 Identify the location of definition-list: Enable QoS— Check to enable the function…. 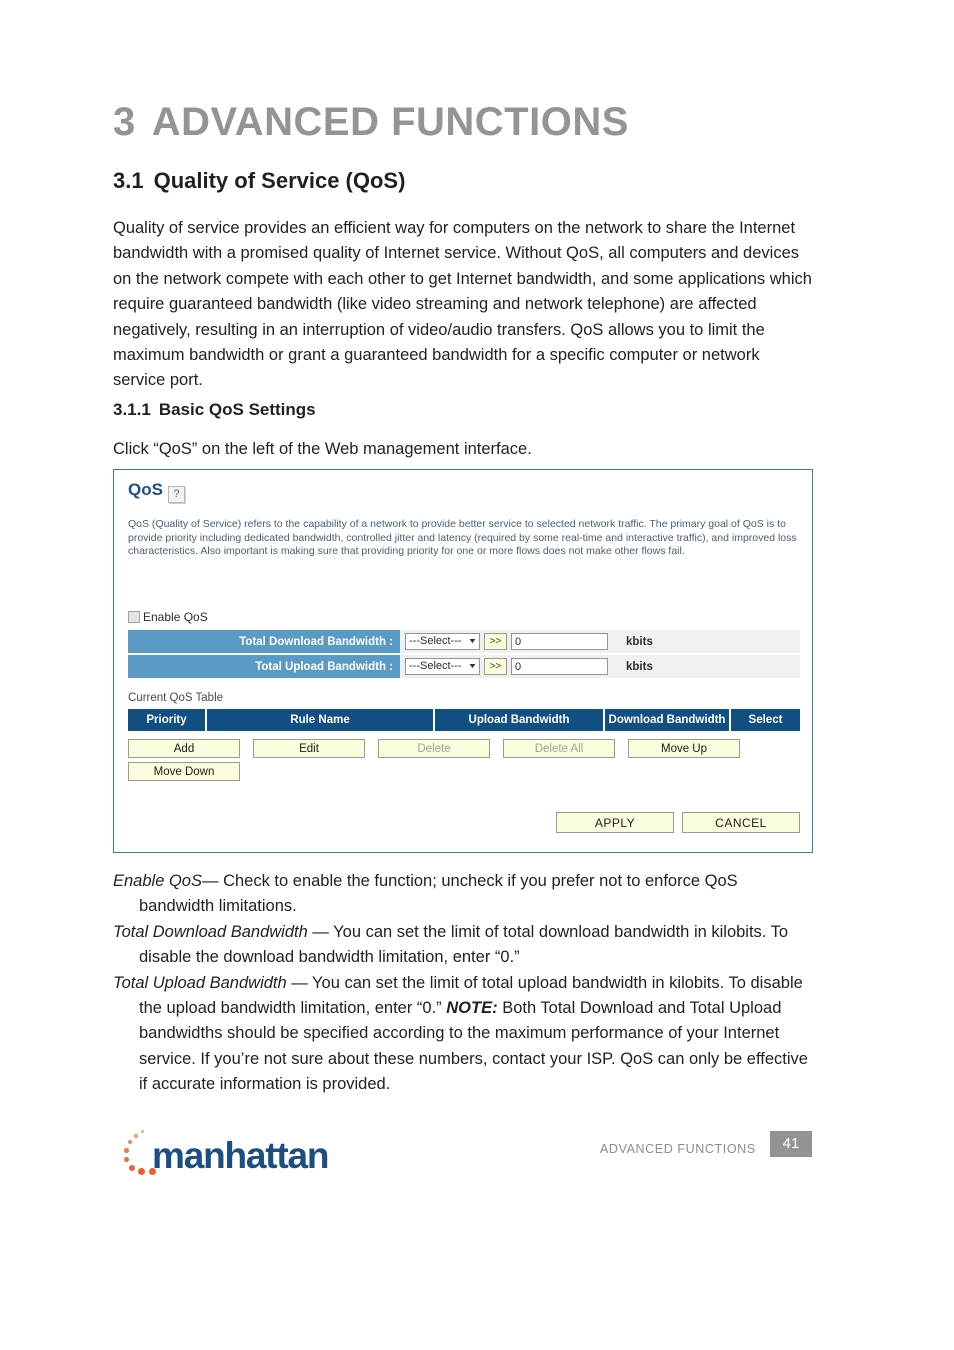
(464, 983).